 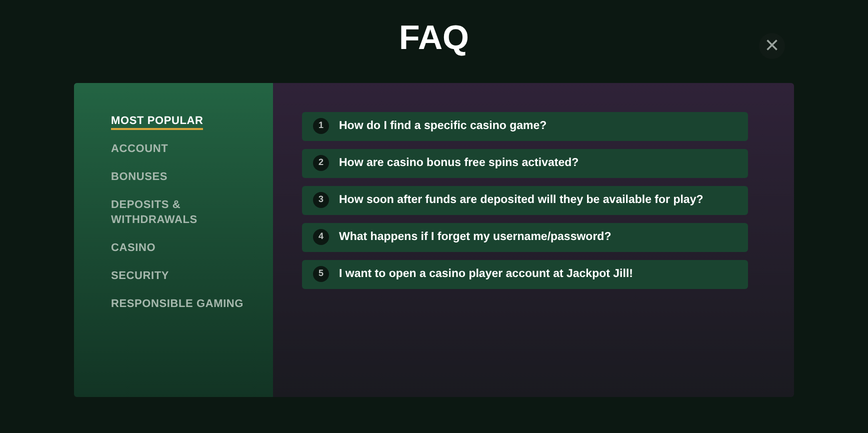 I want to click on category-tab: MOST POPULAR, so click(x=186, y=121).